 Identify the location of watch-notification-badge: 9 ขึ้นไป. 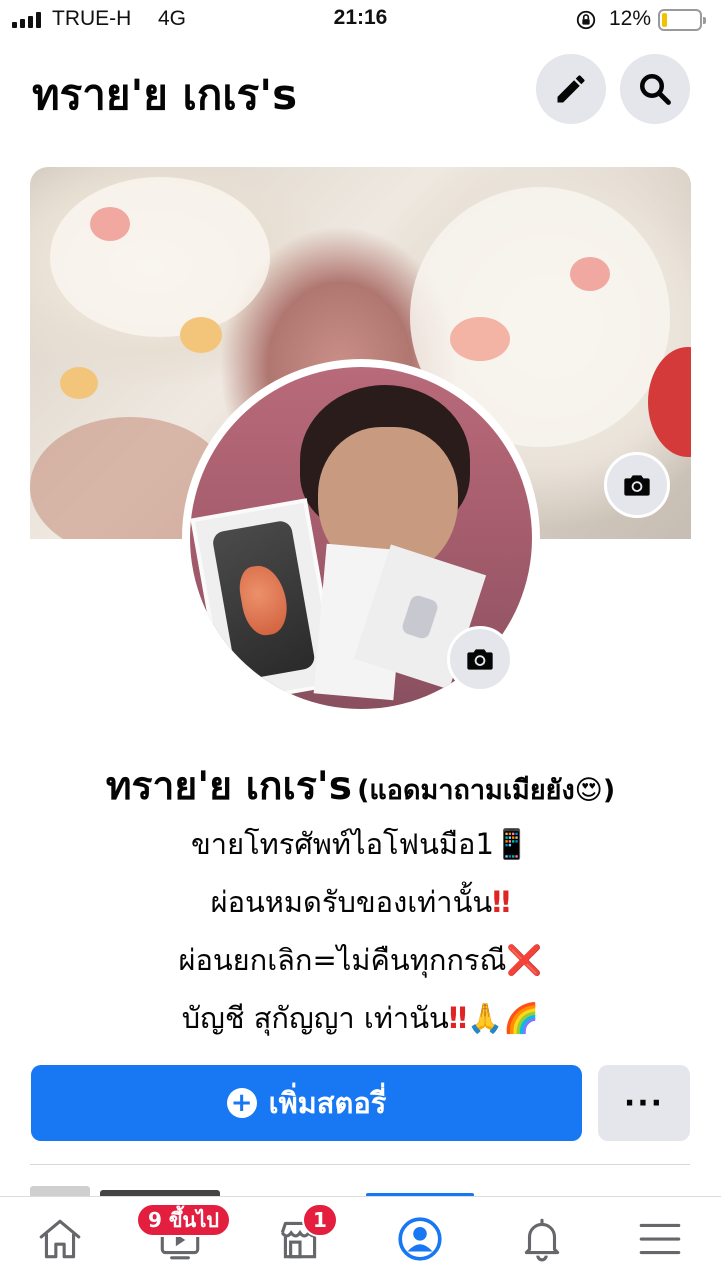
(183, 1220).